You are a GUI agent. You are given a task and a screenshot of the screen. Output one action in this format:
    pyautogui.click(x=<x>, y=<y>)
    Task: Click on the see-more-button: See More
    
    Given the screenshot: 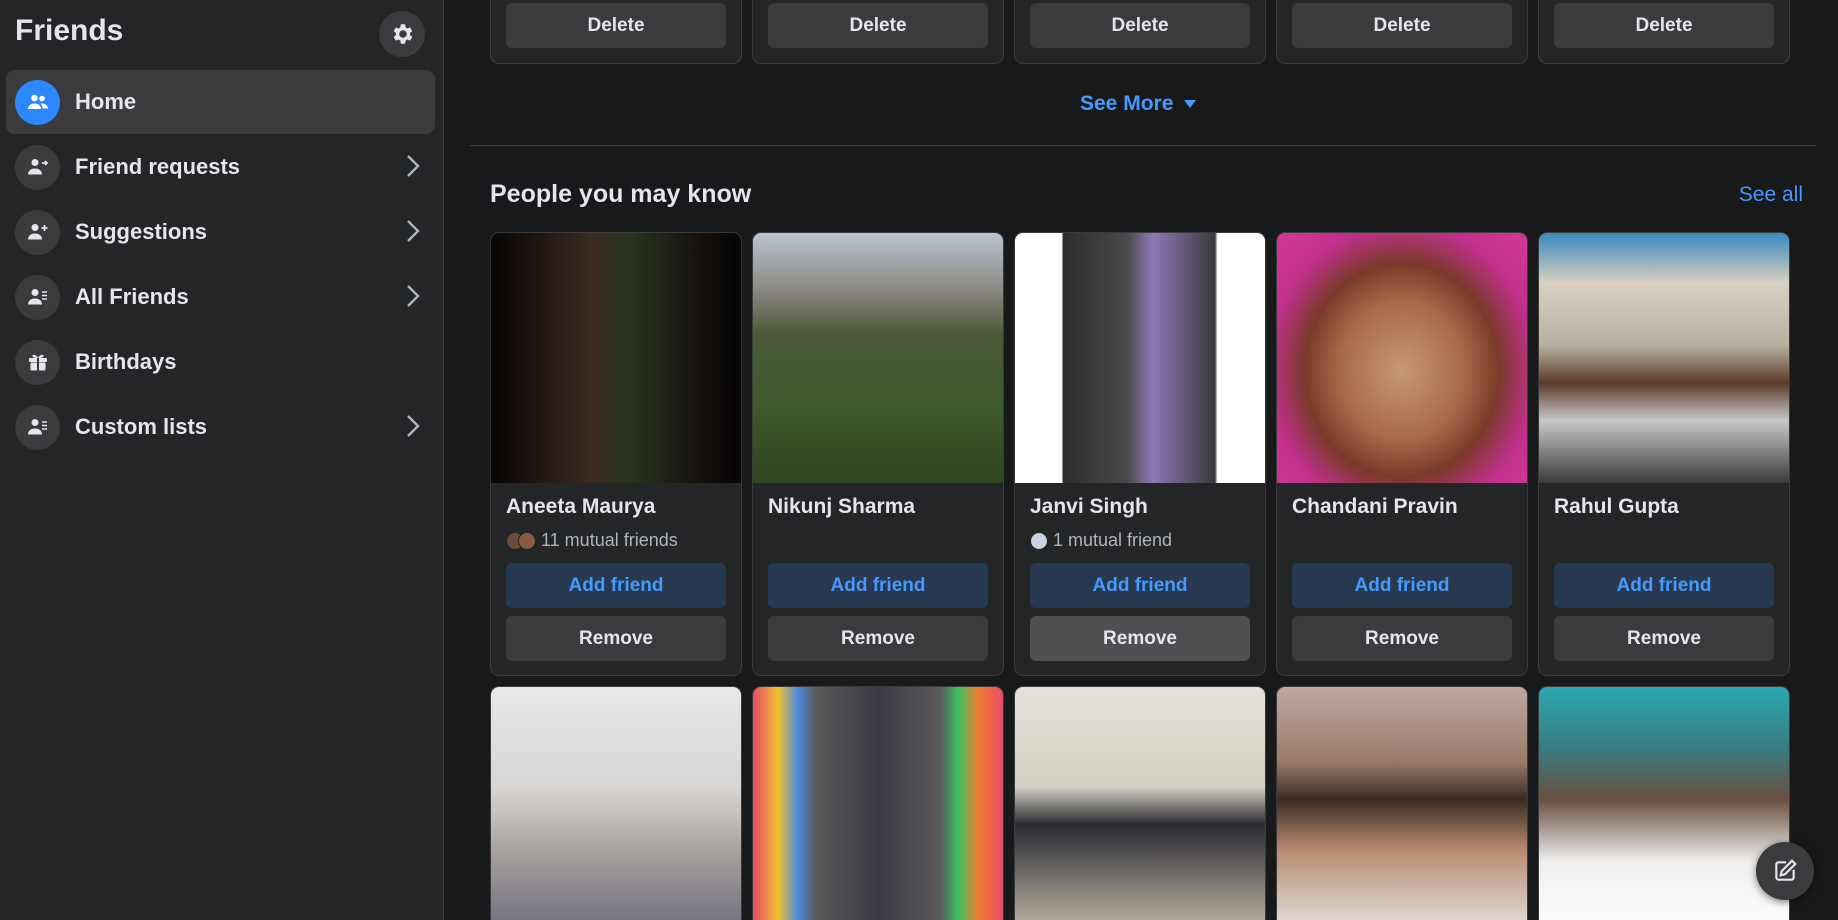 What is the action you would take?
    pyautogui.click(x=1138, y=104)
    